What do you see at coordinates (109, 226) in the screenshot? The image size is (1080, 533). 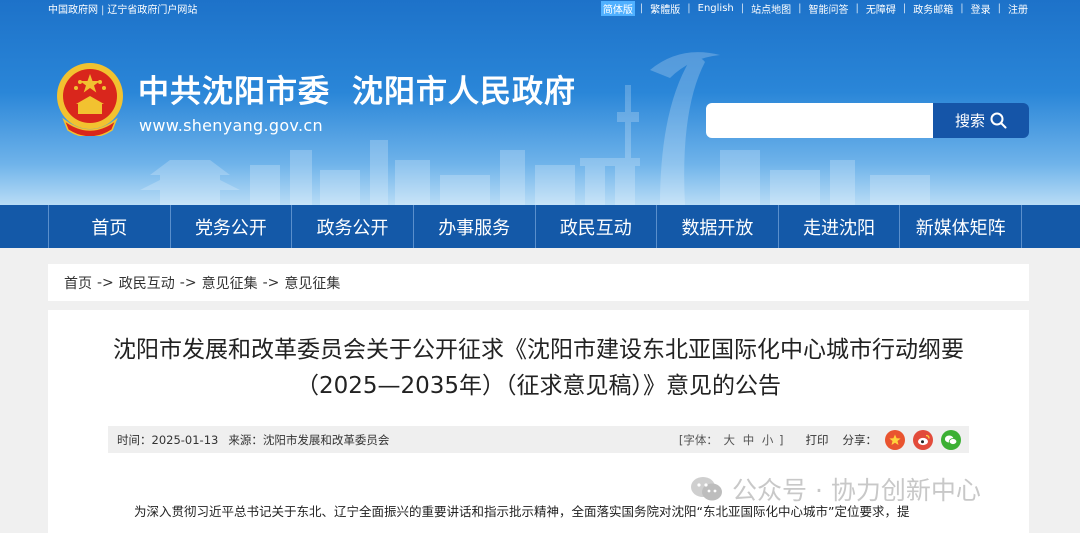 I see `nav-item-home: 首页` at bounding box center [109, 226].